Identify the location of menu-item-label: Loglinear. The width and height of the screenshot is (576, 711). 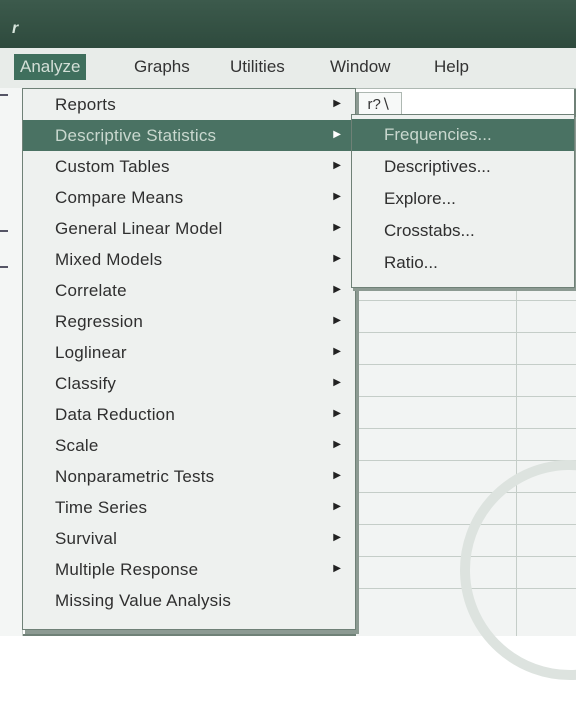
(91, 352).